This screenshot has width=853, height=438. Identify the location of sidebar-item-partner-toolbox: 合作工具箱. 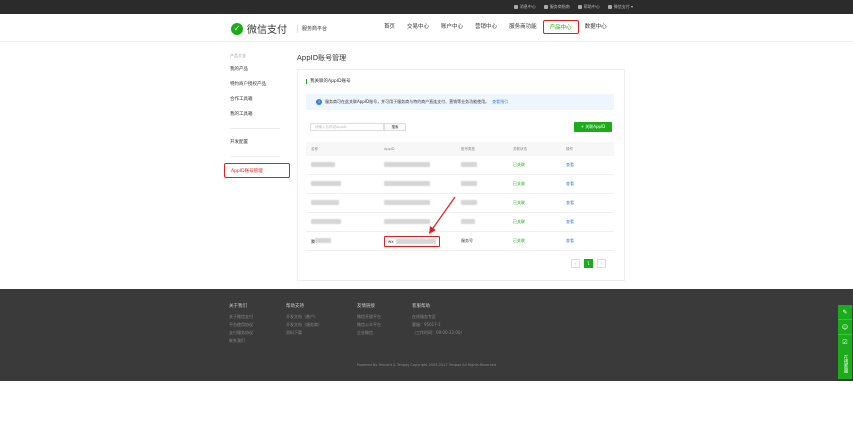
(257, 99).